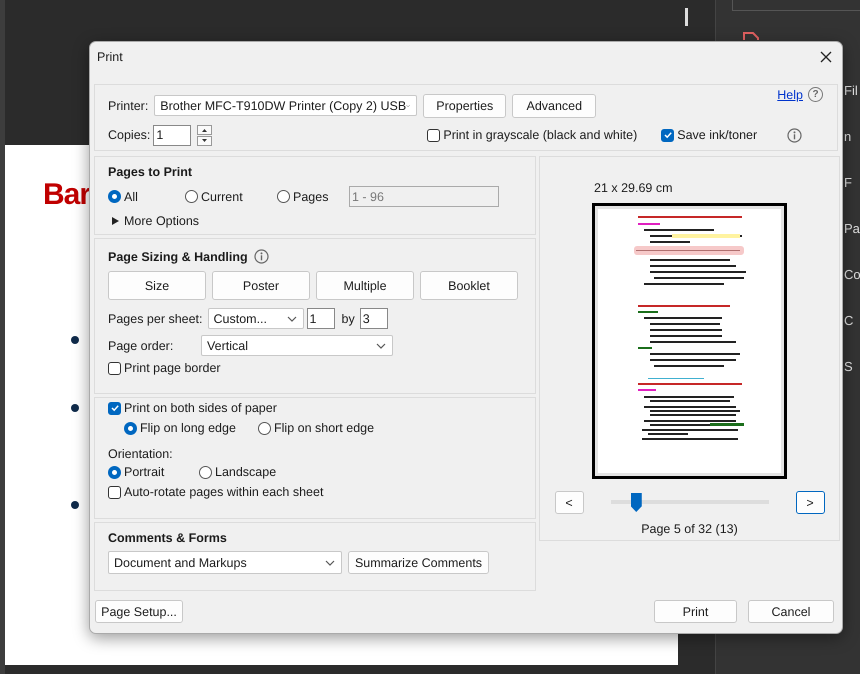  What do you see at coordinates (317, 221) in the screenshot?
I see `more-options-toggle: More Options` at bounding box center [317, 221].